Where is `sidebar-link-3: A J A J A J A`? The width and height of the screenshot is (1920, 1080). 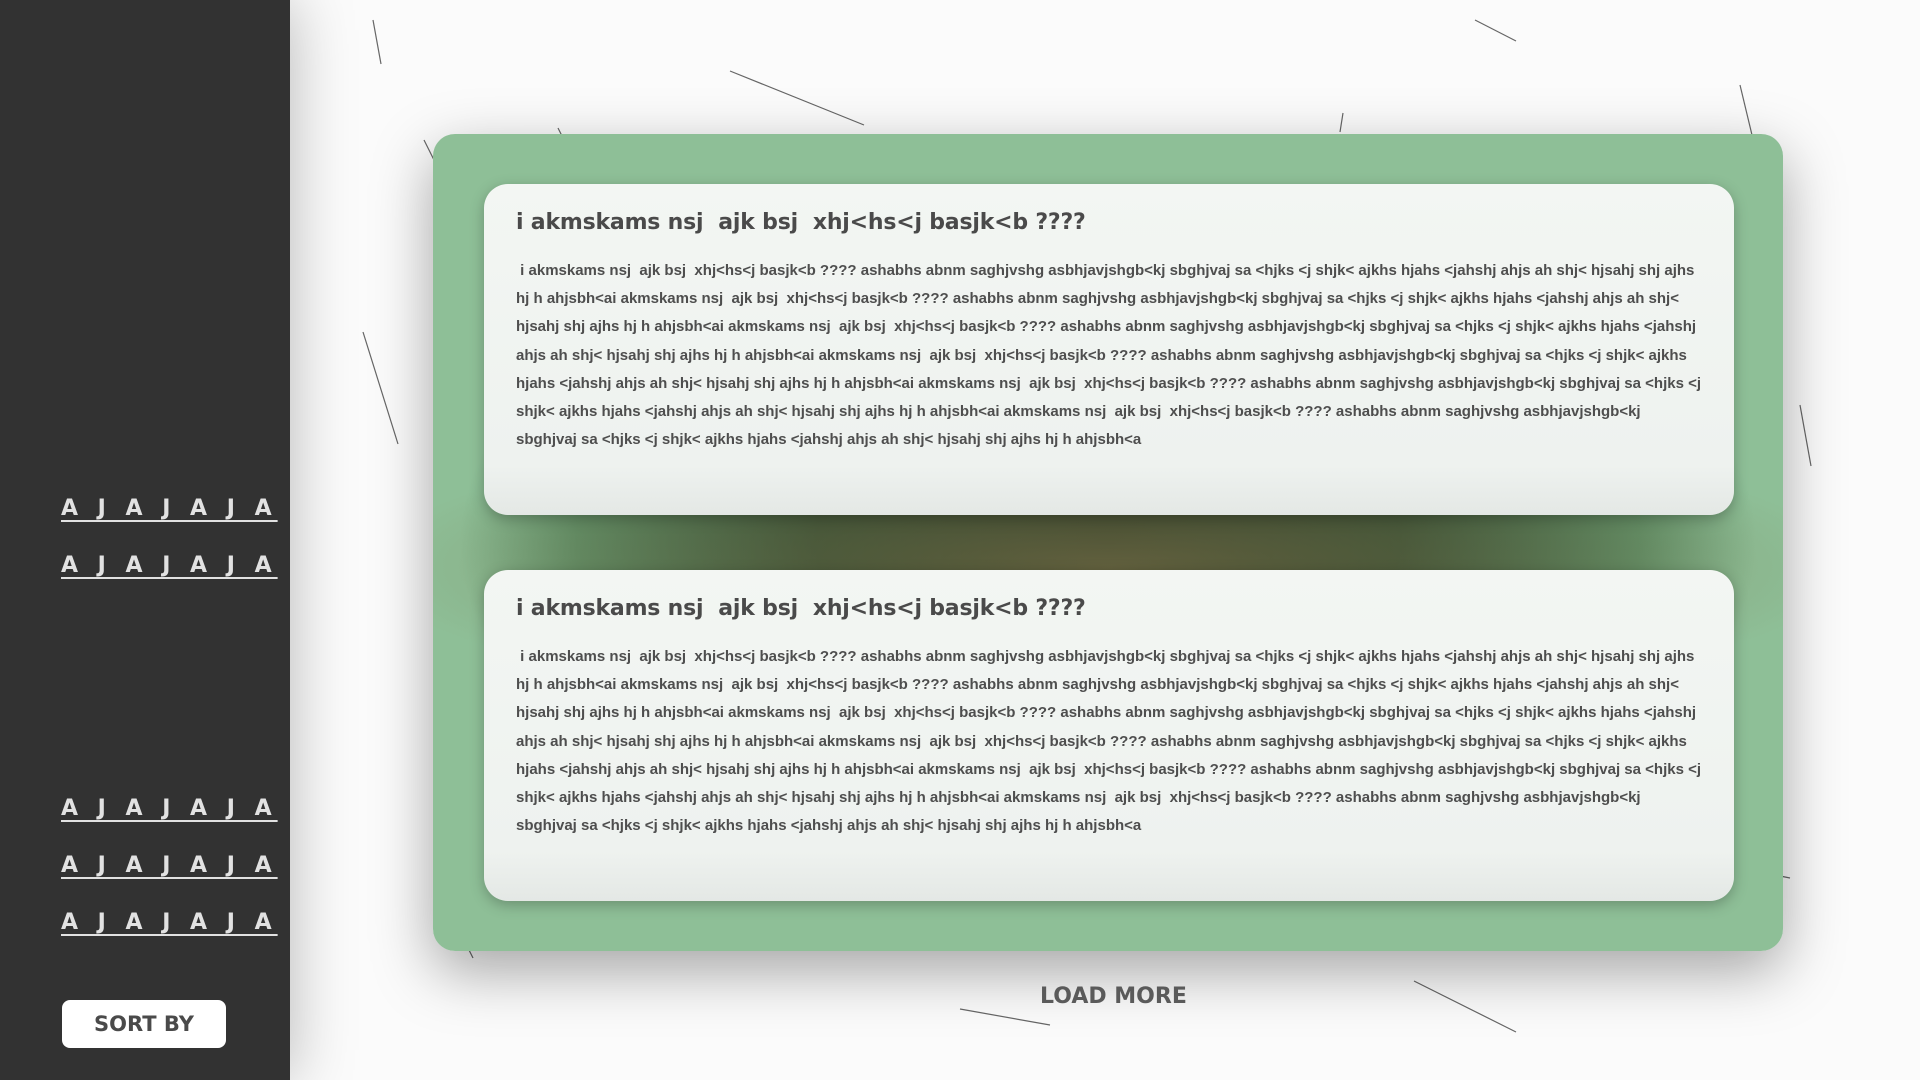
sidebar-link-3: A J A J A J A is located at coordinates (169, 808).